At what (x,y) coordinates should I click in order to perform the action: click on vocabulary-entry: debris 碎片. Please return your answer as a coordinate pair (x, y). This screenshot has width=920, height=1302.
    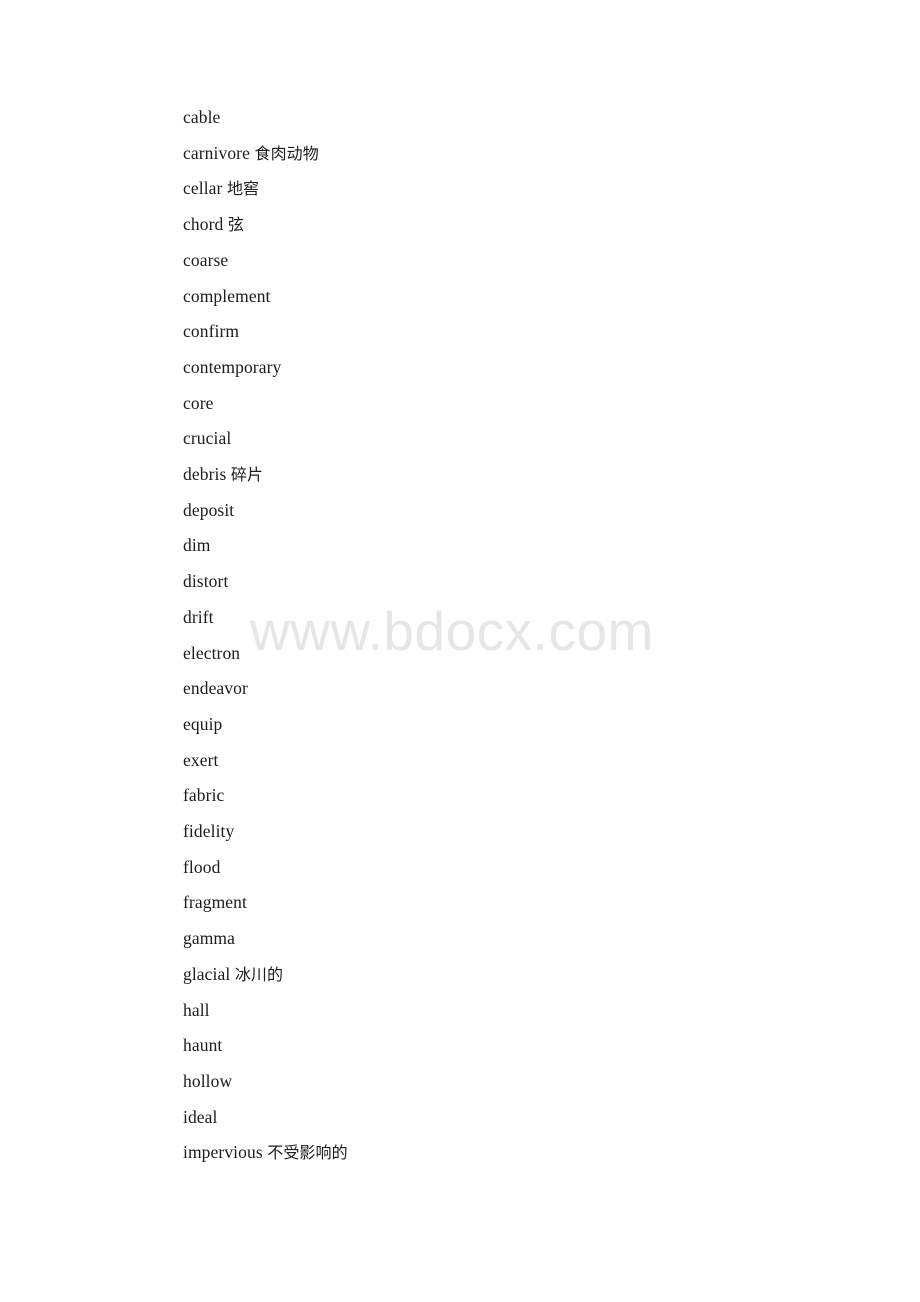
    Looking at the image, I should click on (503, 475).